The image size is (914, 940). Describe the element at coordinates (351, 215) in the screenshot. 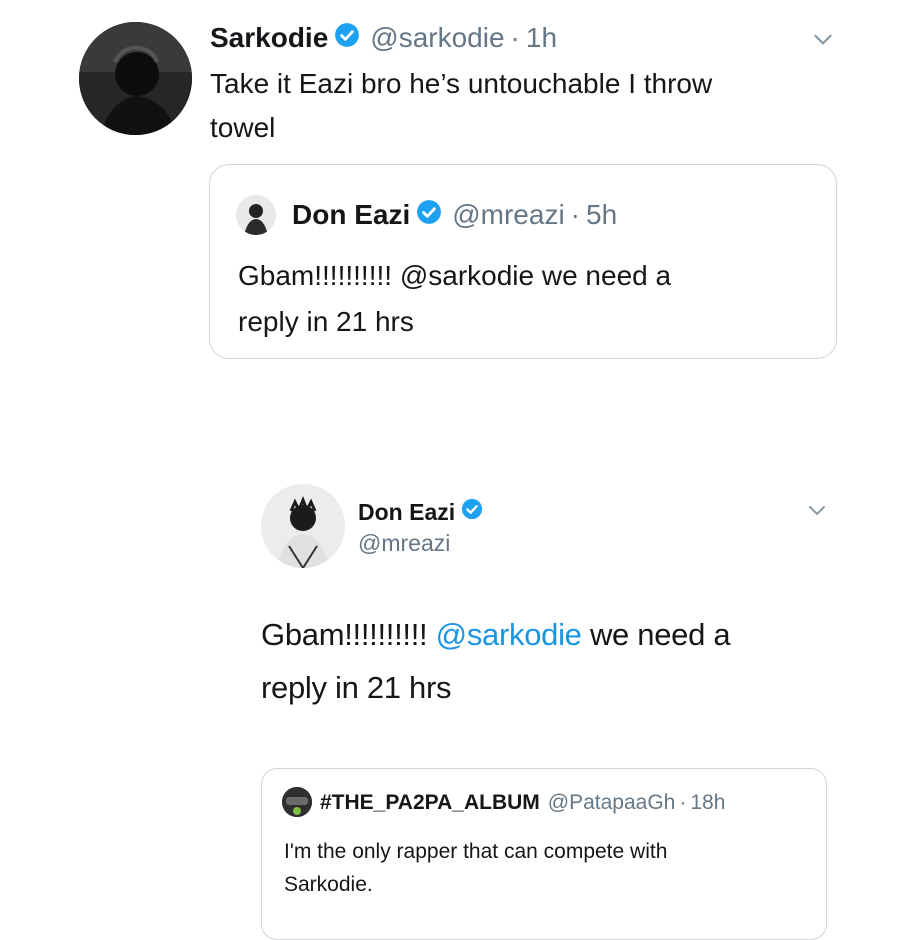

I see `quote-display-name: Don Eazi` at that location.